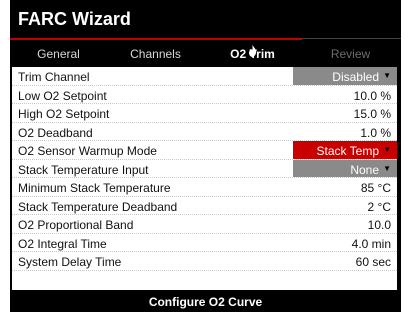  What do you see at coordinates (55, 132) in the screenshot?
I see `row-label: O2 Deadband` at bounding box center [55, 132].